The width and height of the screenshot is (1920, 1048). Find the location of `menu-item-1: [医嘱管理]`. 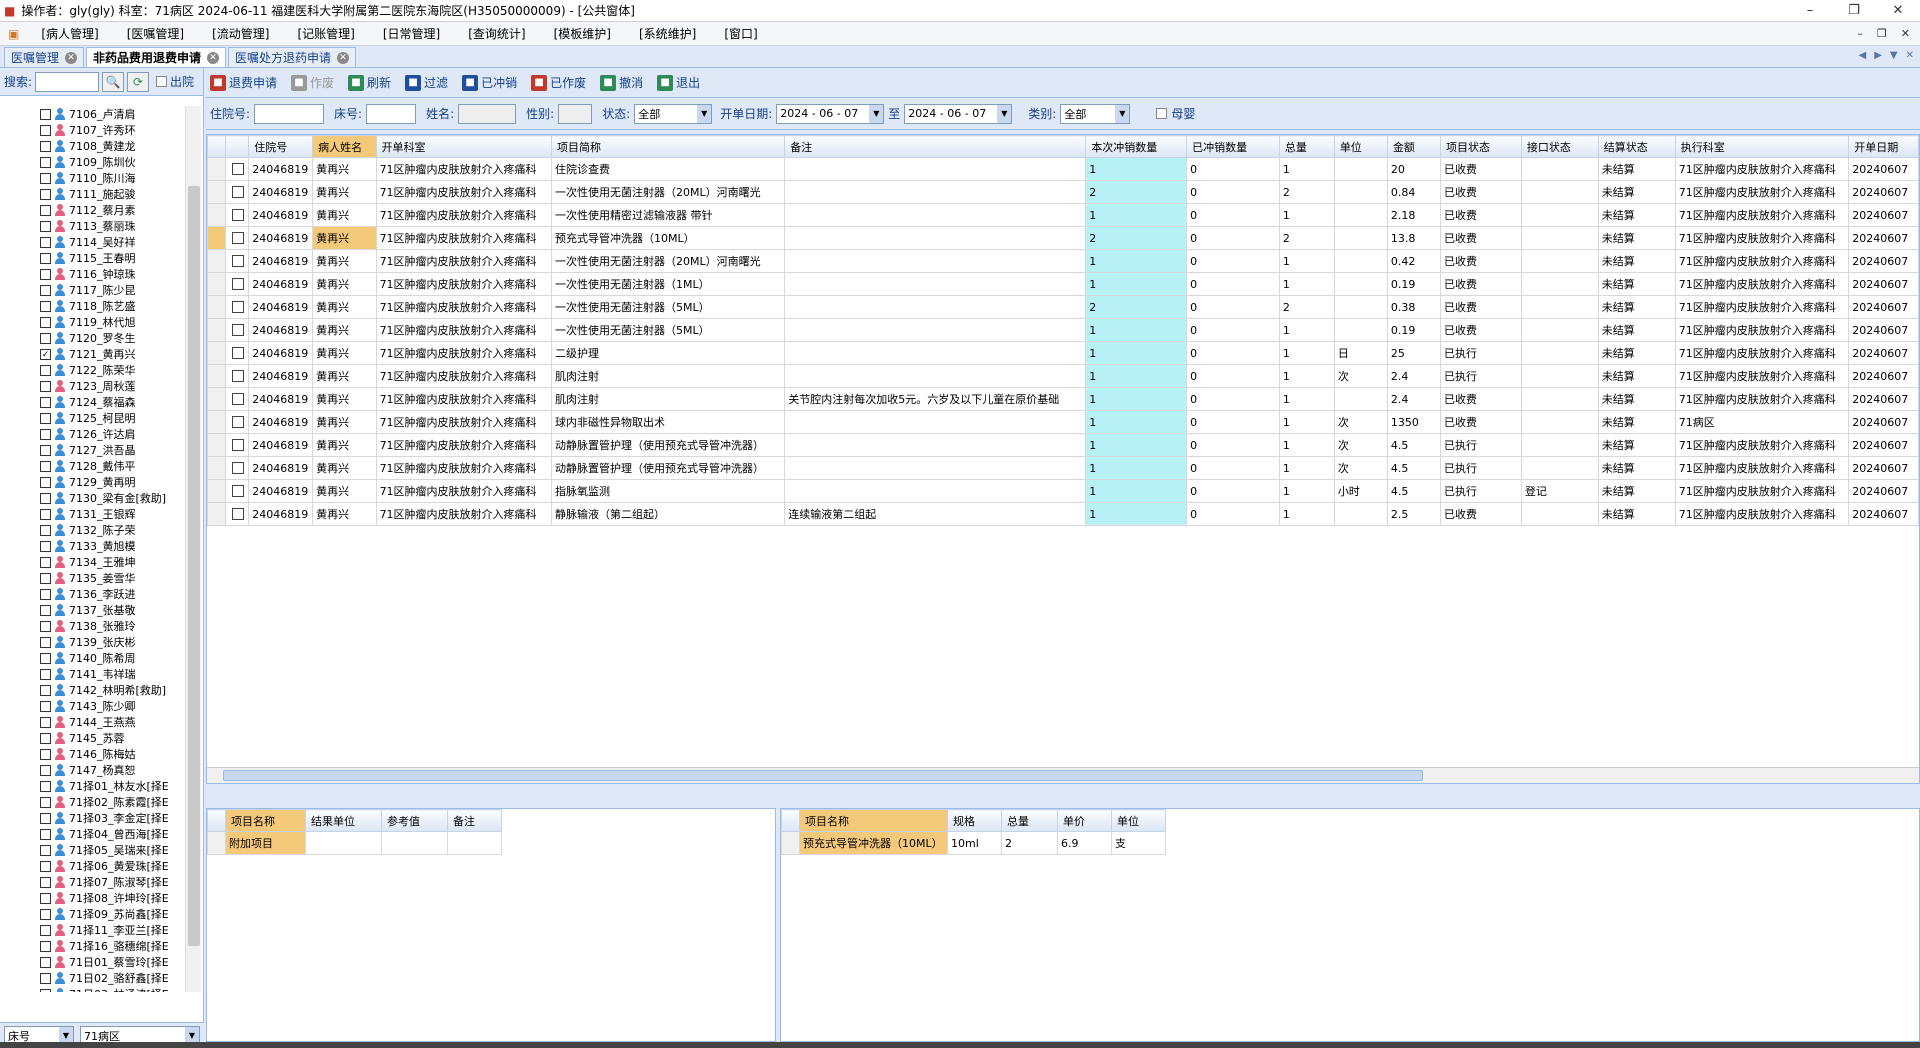

menu-item-1: [医嘱管理] is located at coordinates (155, 33).